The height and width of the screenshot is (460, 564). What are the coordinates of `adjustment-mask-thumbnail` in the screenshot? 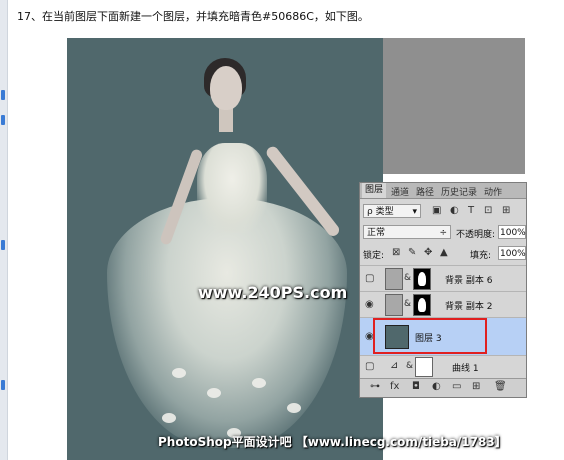 It's located at (424, 367).